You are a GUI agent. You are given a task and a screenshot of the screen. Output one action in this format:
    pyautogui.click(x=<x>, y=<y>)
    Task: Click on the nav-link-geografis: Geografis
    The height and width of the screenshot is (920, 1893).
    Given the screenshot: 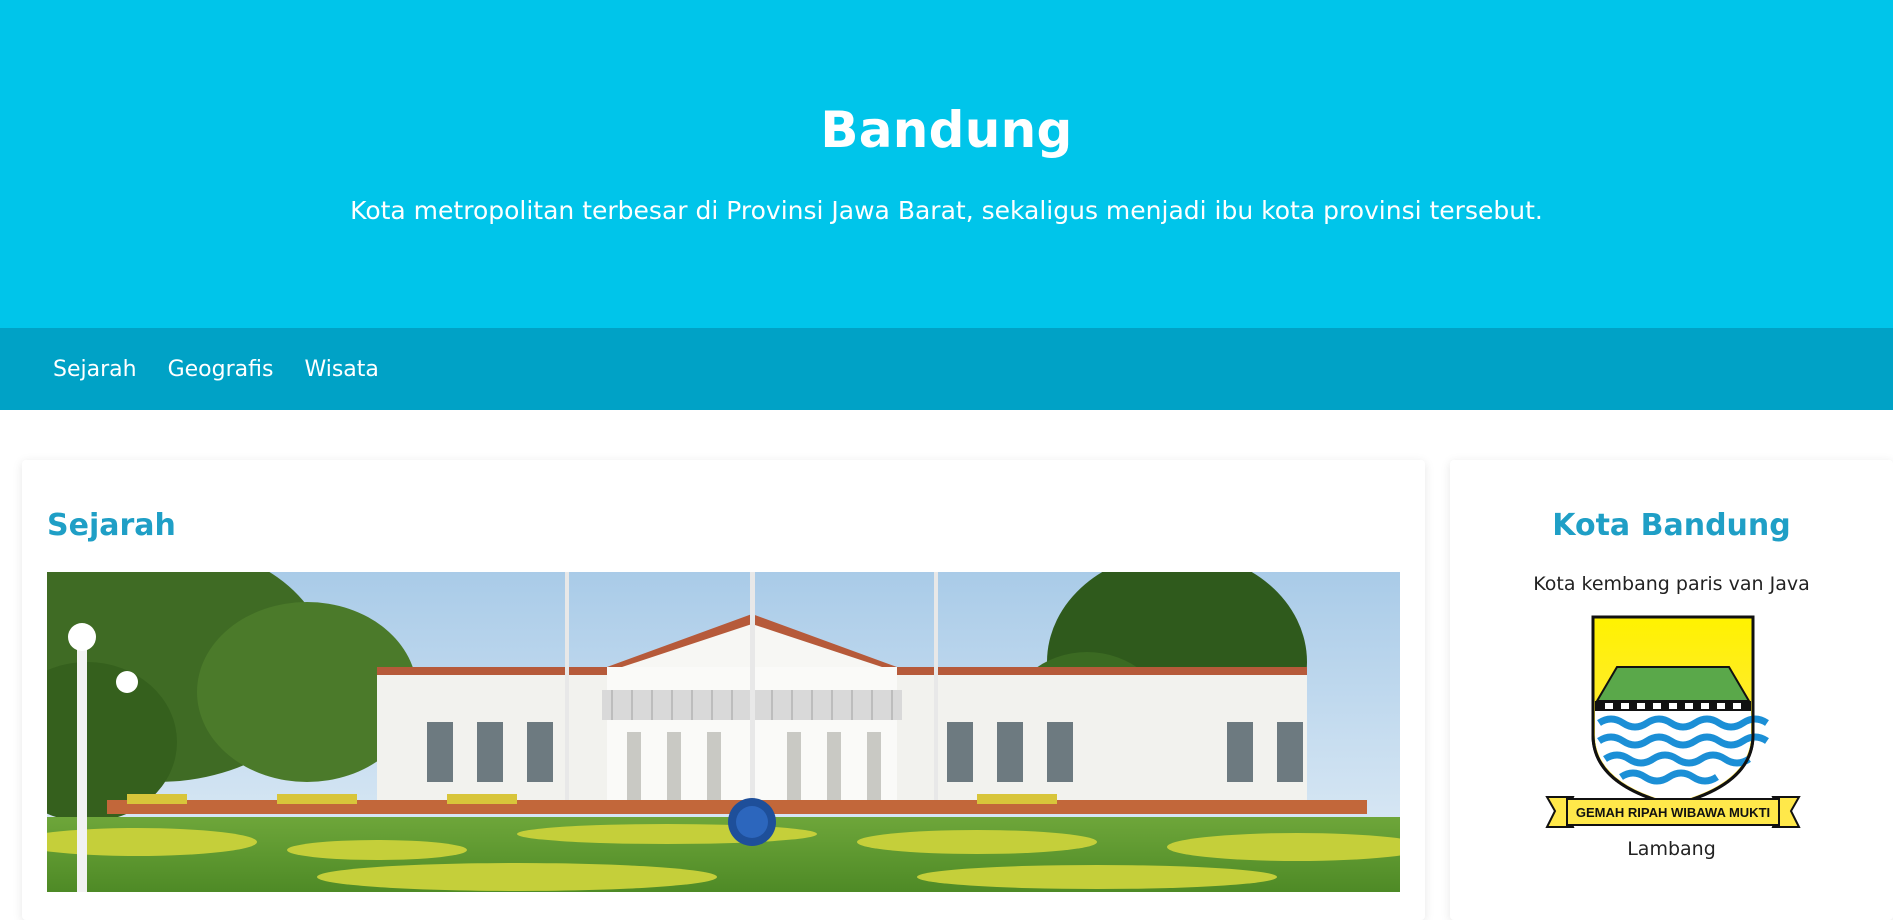 What is the action you would take?
    pyautogui.click(x=221, y=369)
    